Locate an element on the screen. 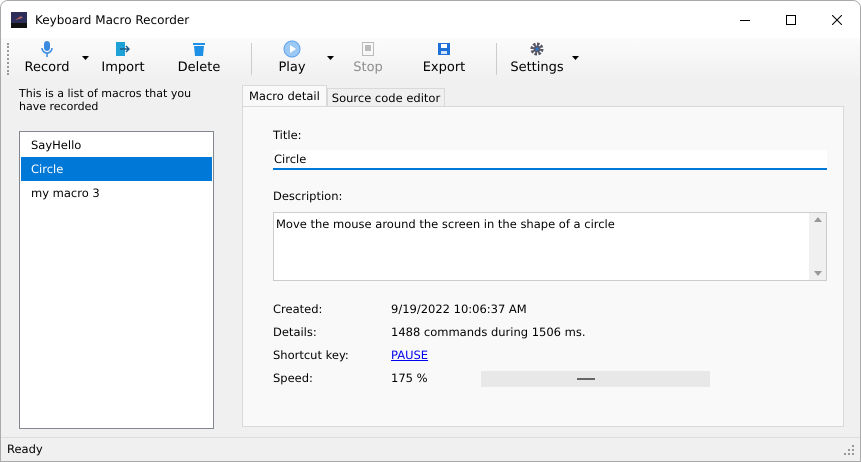  scroll-up-icon is located at coordinates (818, 219).